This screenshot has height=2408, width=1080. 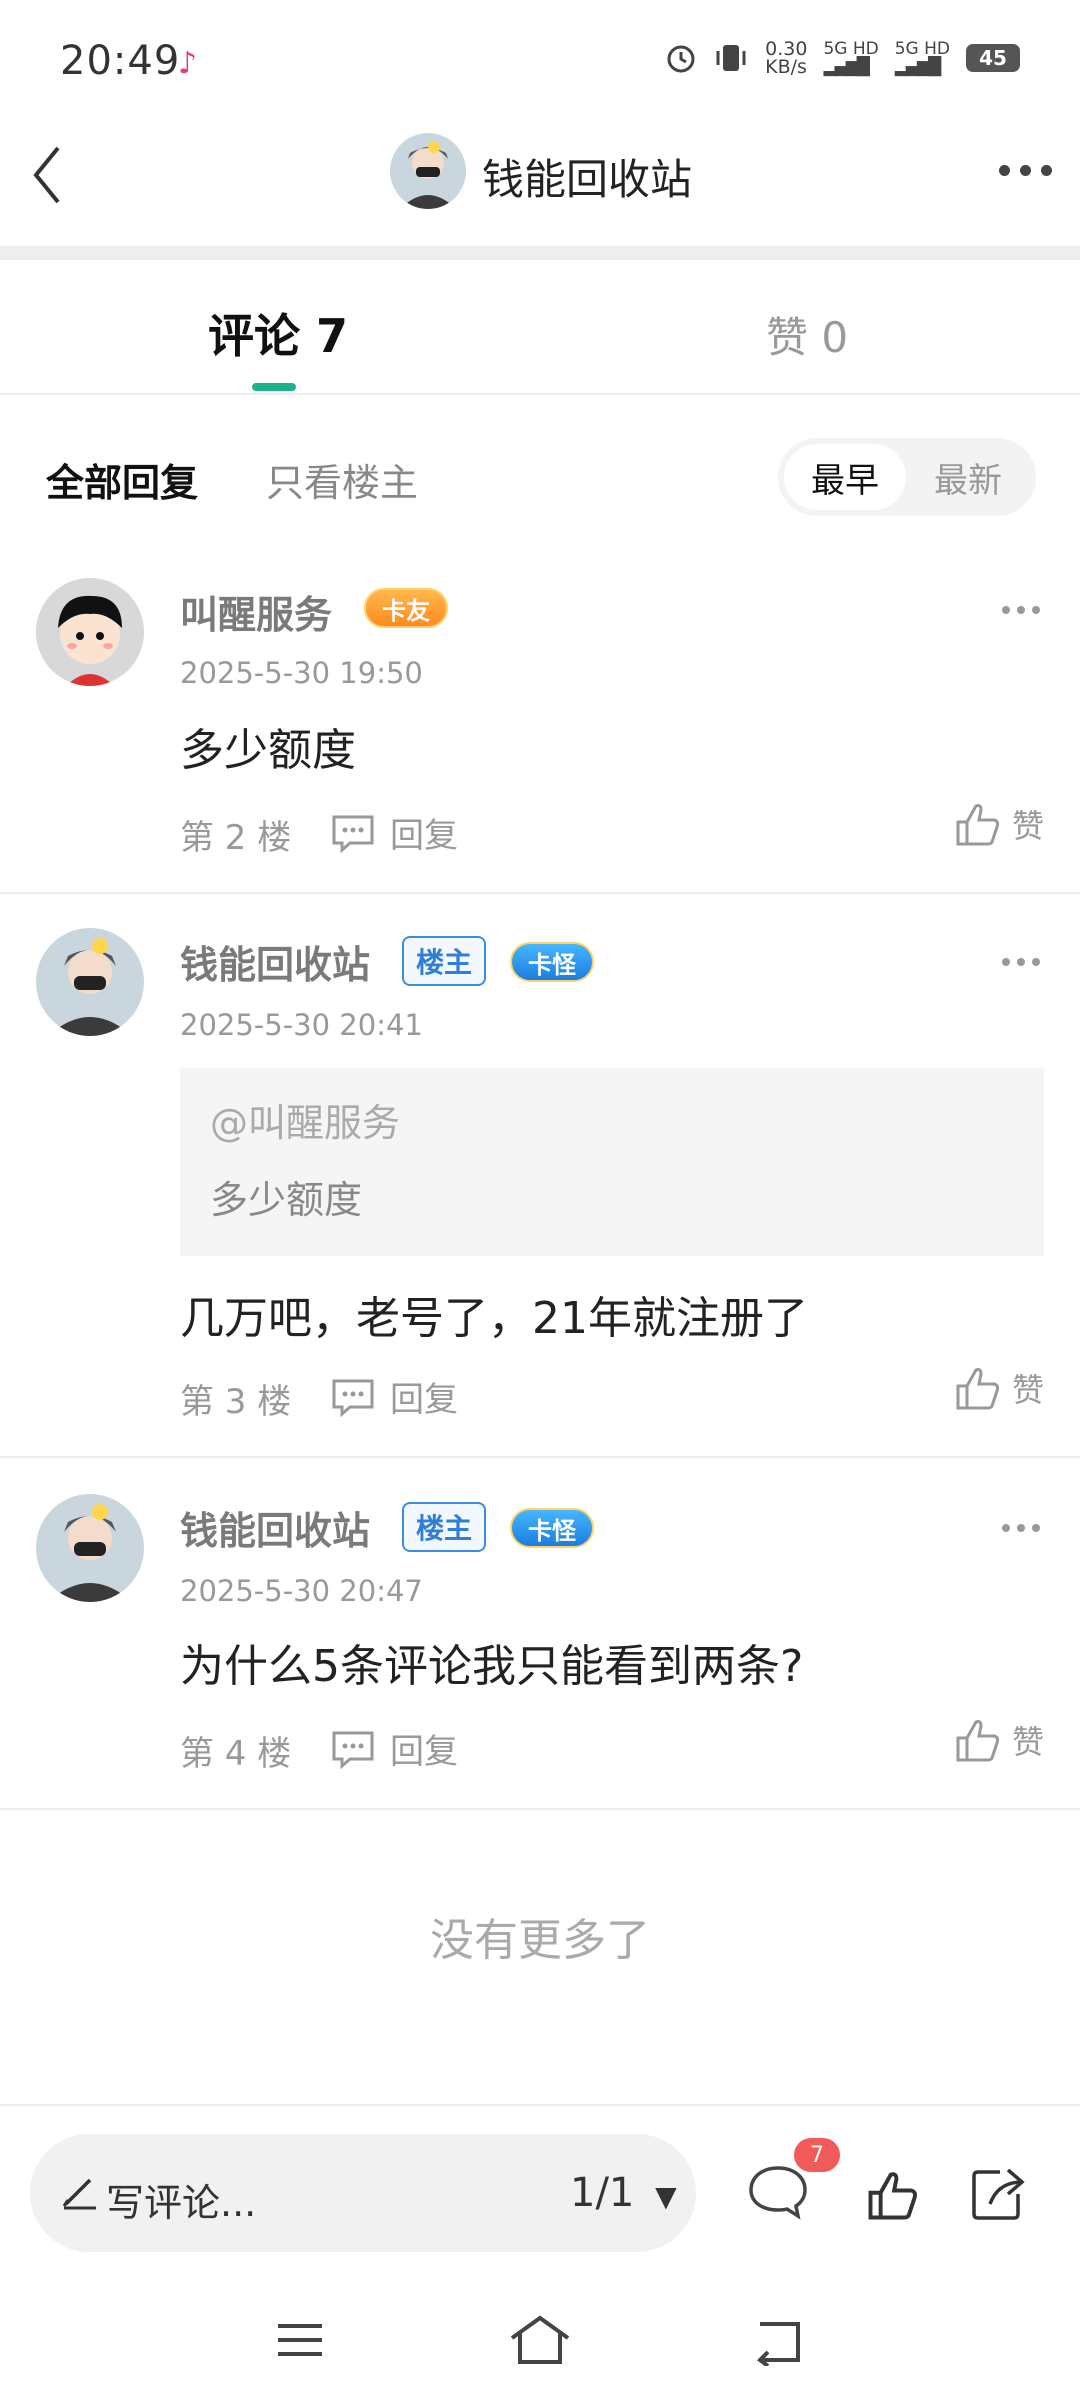 What do you see at coordinates (807, 334) in the screenshot?
I see `tab-likes: 赞 0` at bounding box center [807, 334].